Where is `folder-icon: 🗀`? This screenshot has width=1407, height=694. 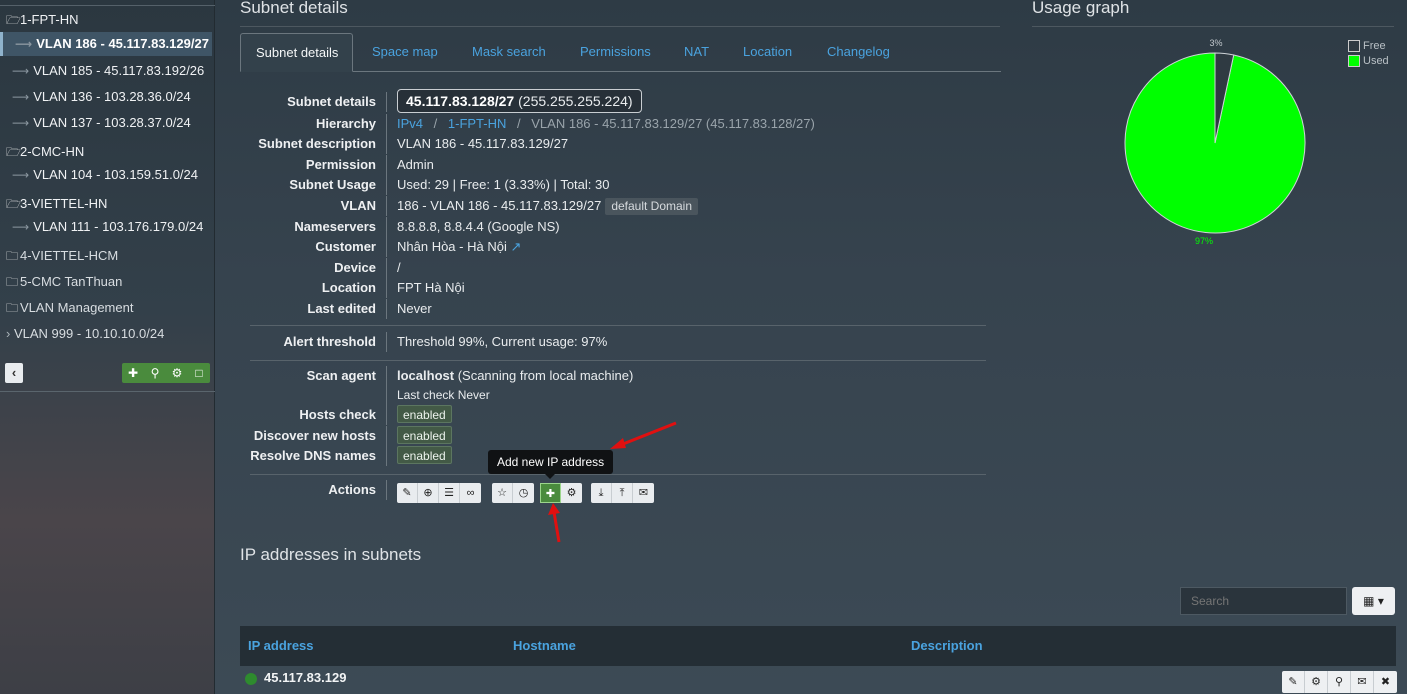 folder-icon: 🗀 is located at coordinates (12, 282).